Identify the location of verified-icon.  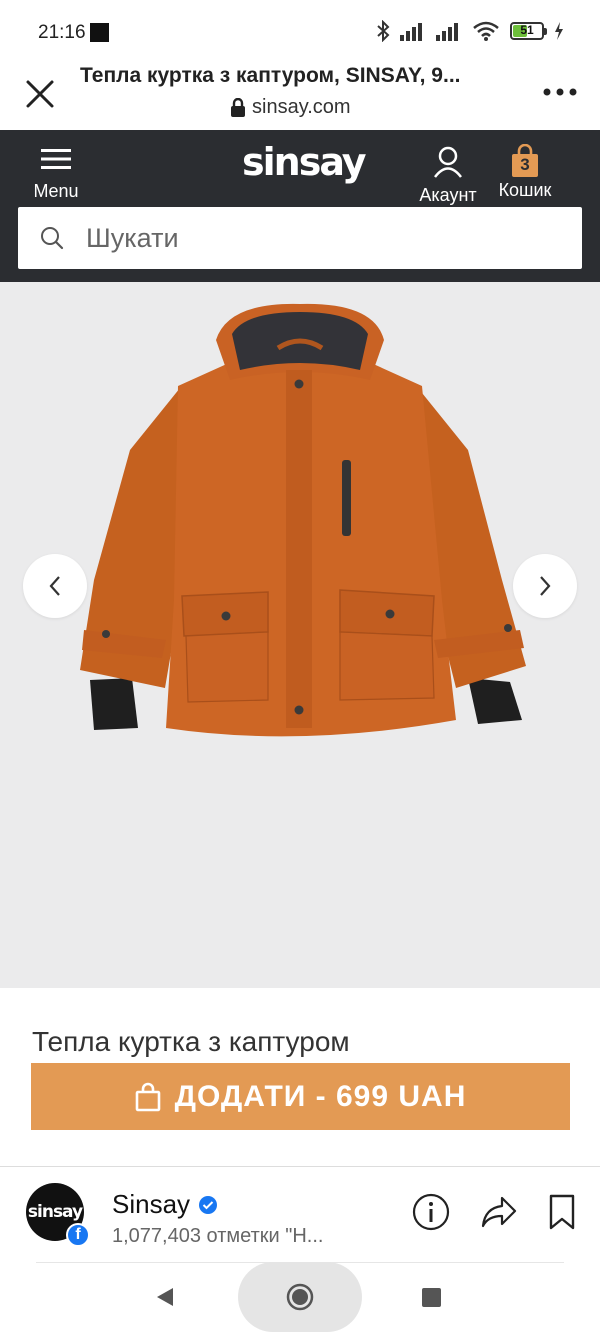
(208, 1204).